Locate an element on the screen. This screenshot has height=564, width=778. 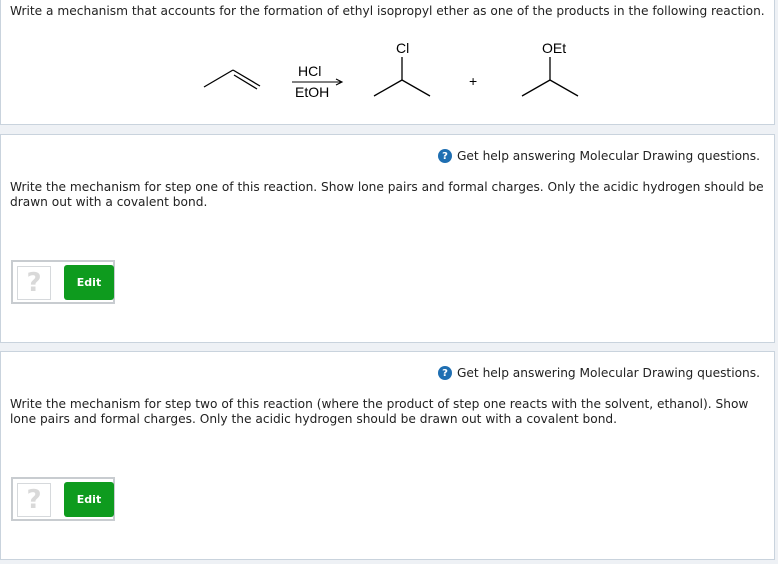
propene-structure is located at coordinates (232, 79).